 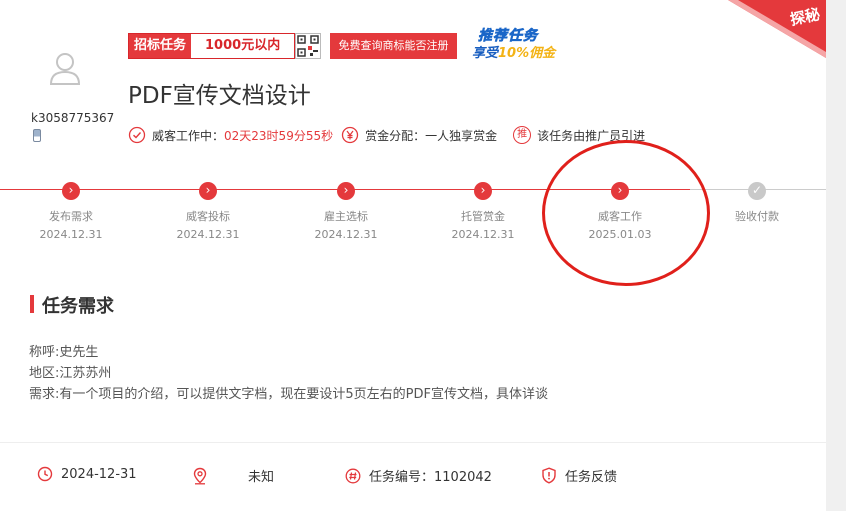 I want to click on location-text: 未知, so click(x=261, y=477).